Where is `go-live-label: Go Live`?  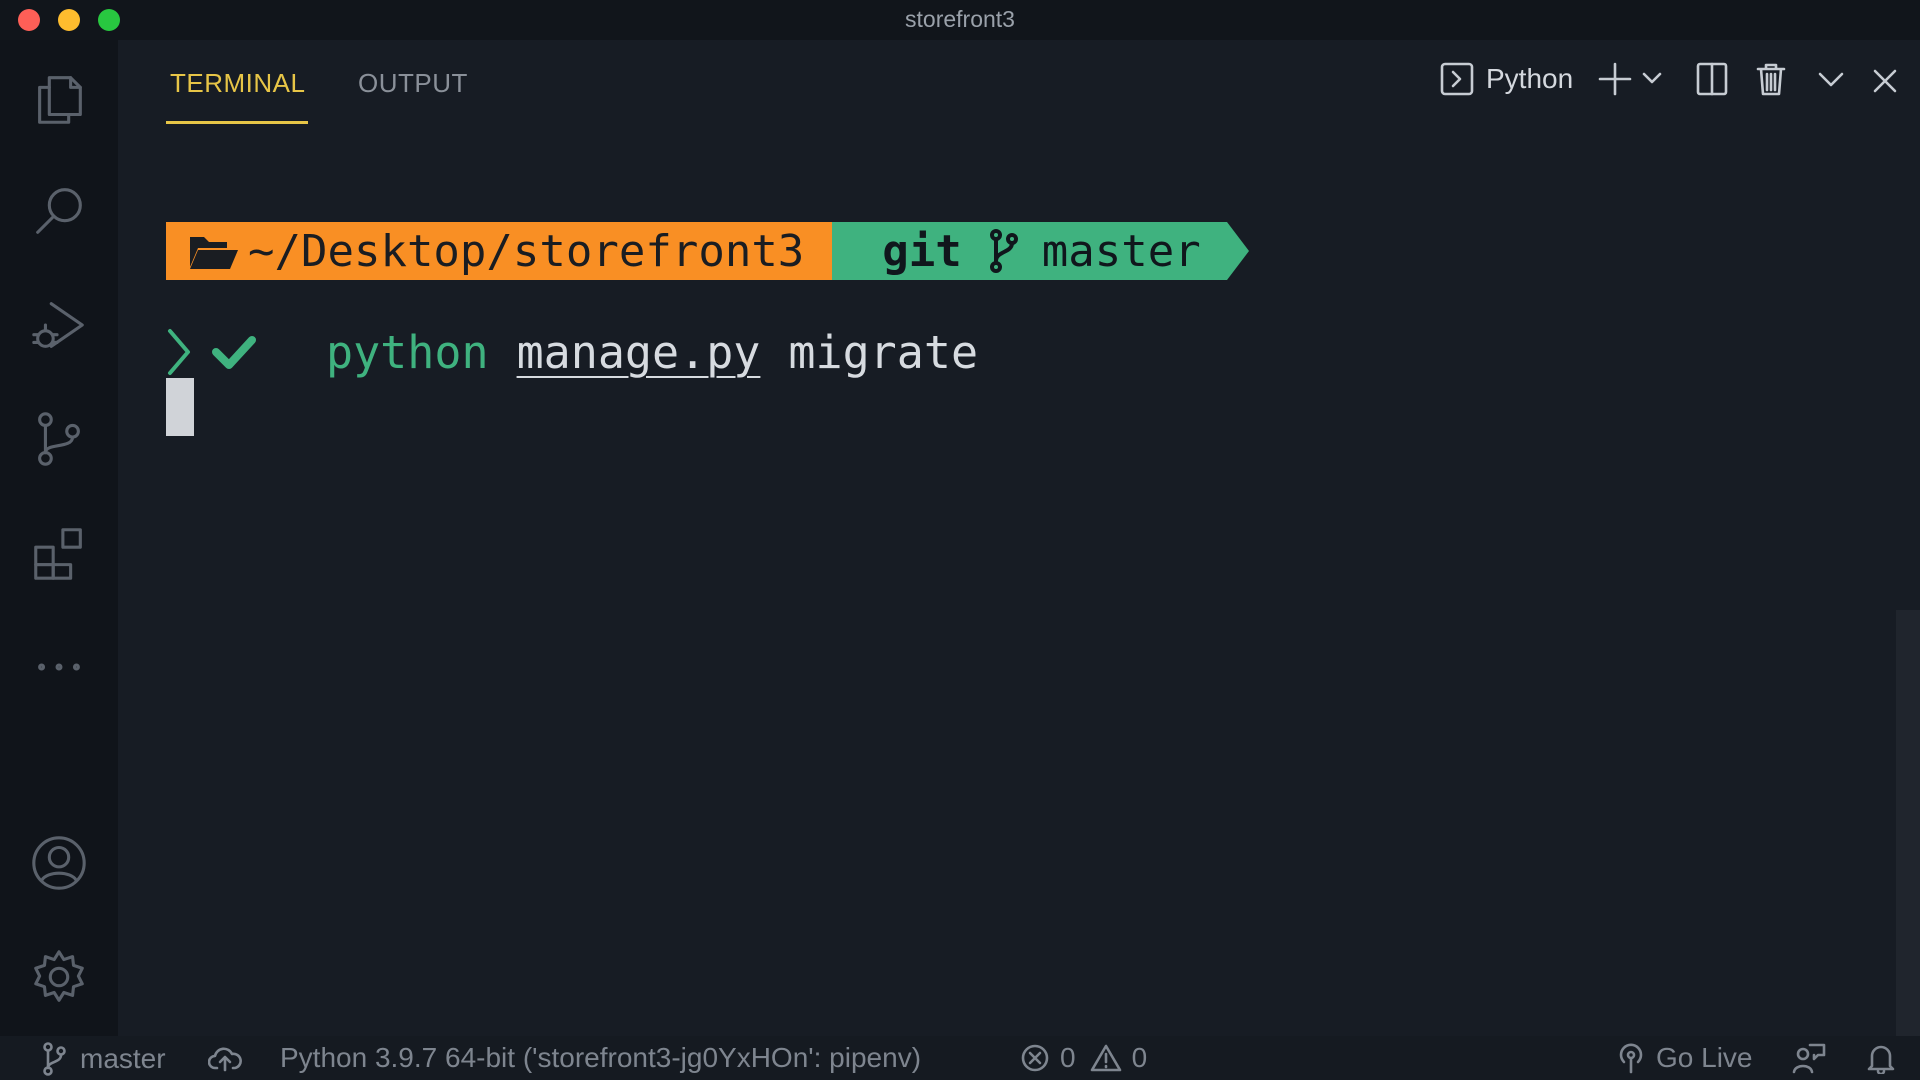
go-live-label: Go Live is located at coordinates (1704, 1057).